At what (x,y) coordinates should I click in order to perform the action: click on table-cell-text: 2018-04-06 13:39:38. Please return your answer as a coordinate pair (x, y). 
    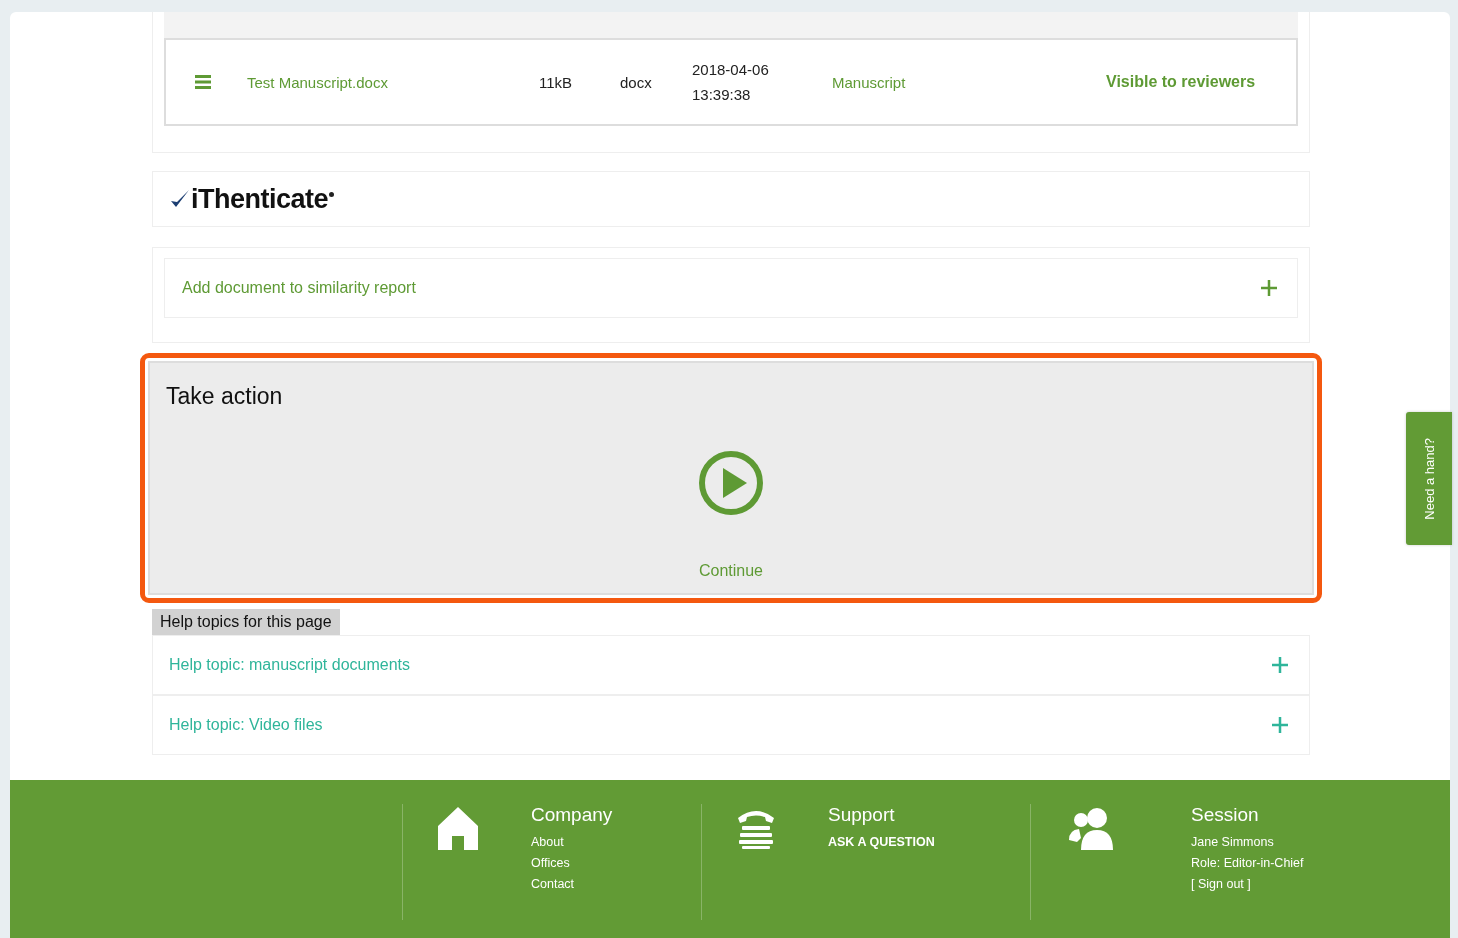
    Looking at the image, I should click on (731, 82).